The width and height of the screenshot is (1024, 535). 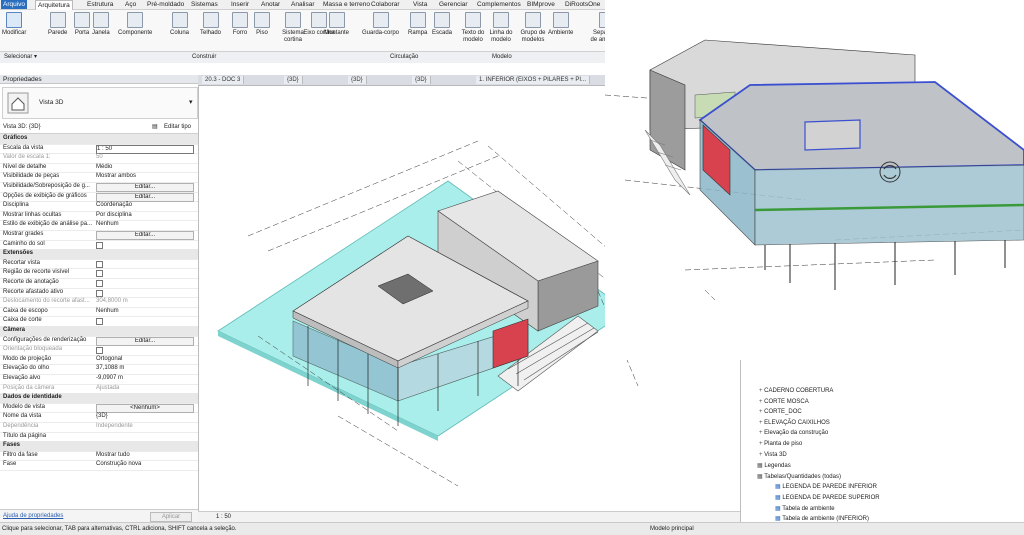 What do you see at coordinates (144, 158) in the screenshot?
I see `property-value: 50` at bounding box center [144, 158].